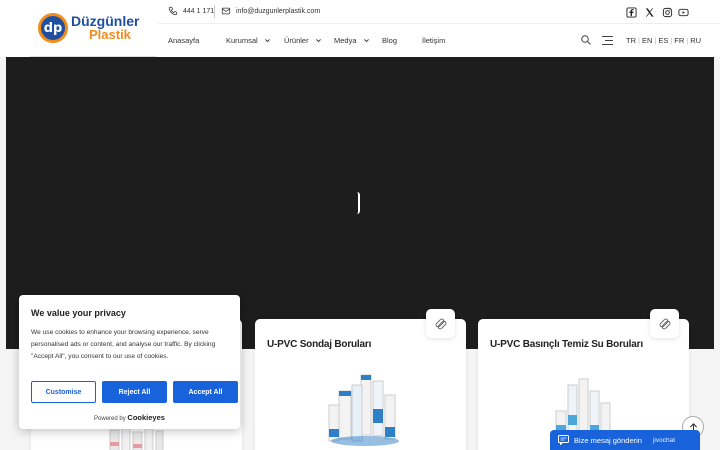  I want to click on logo-line-2: Plastik, so click(110, 34).